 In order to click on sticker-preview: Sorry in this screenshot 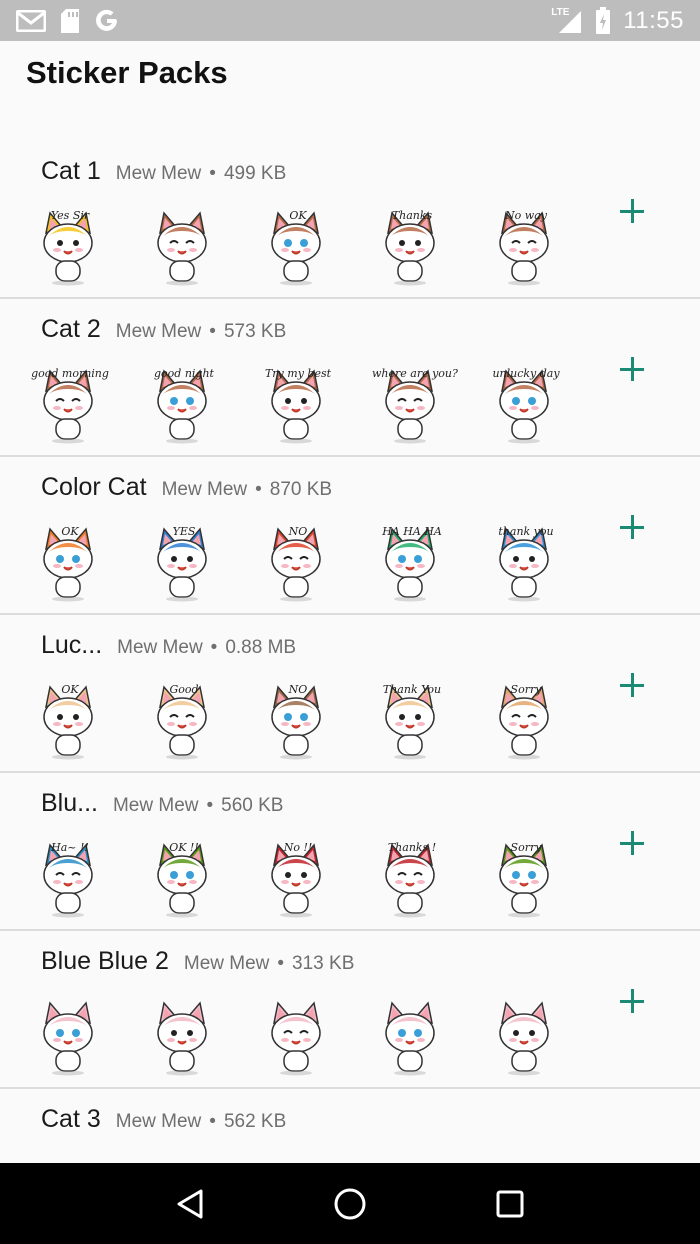, I will do `click(524, 721)`.